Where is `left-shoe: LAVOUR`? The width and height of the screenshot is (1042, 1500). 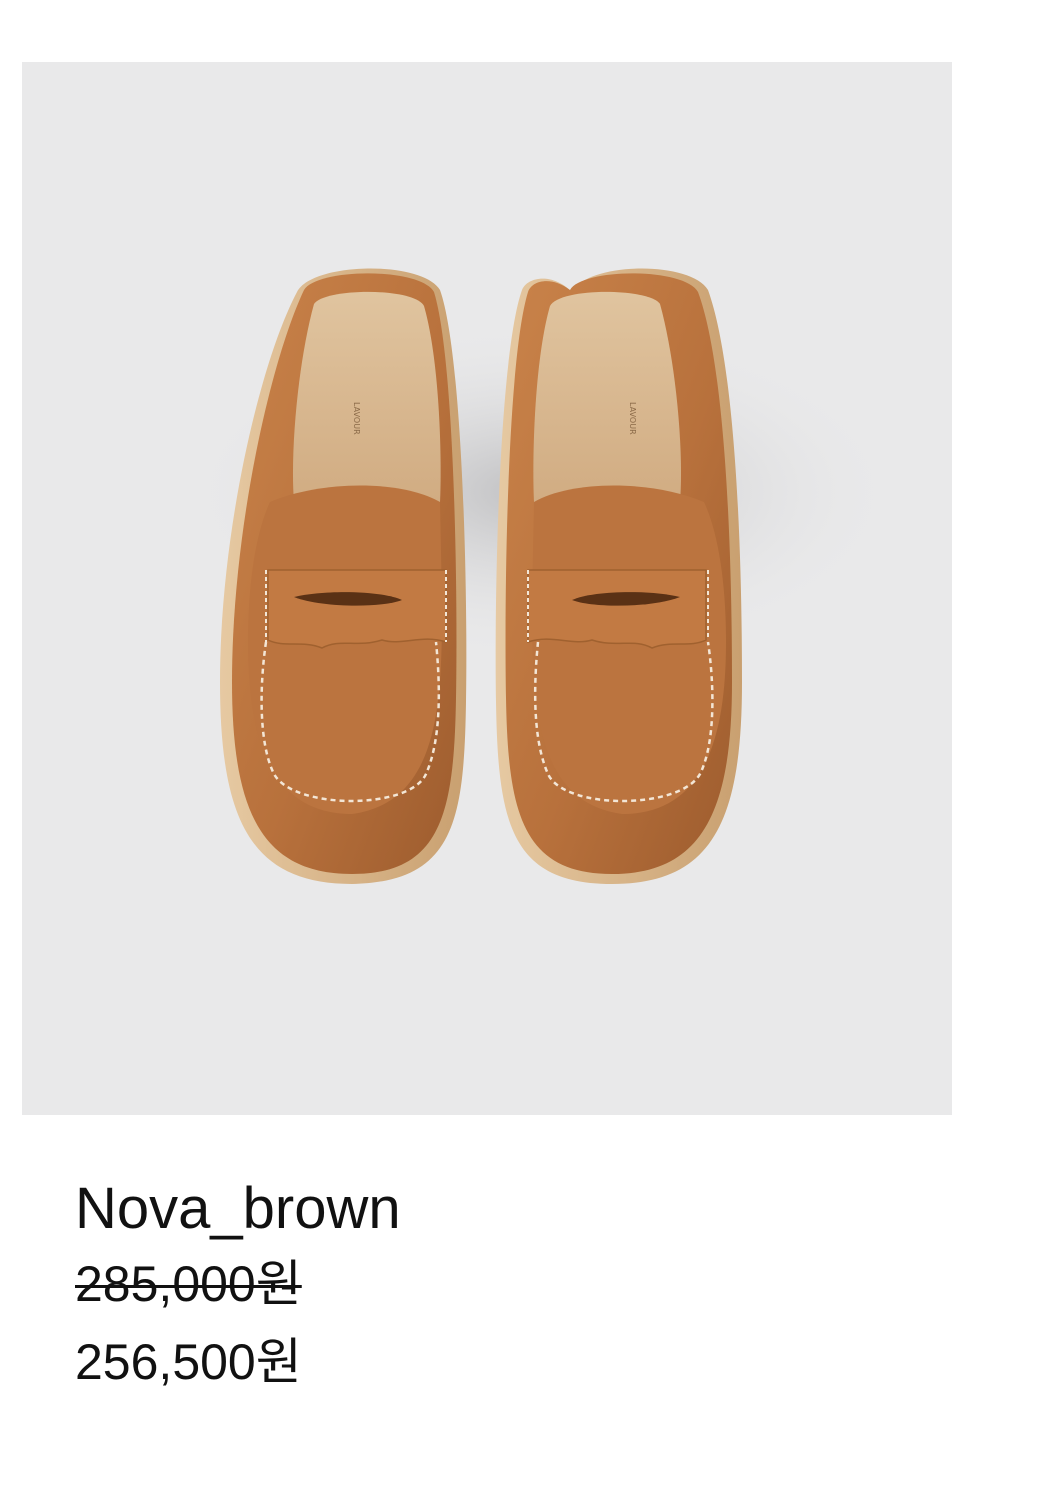 left-shoe: LAVOUR is located at coordinates (343, 576).